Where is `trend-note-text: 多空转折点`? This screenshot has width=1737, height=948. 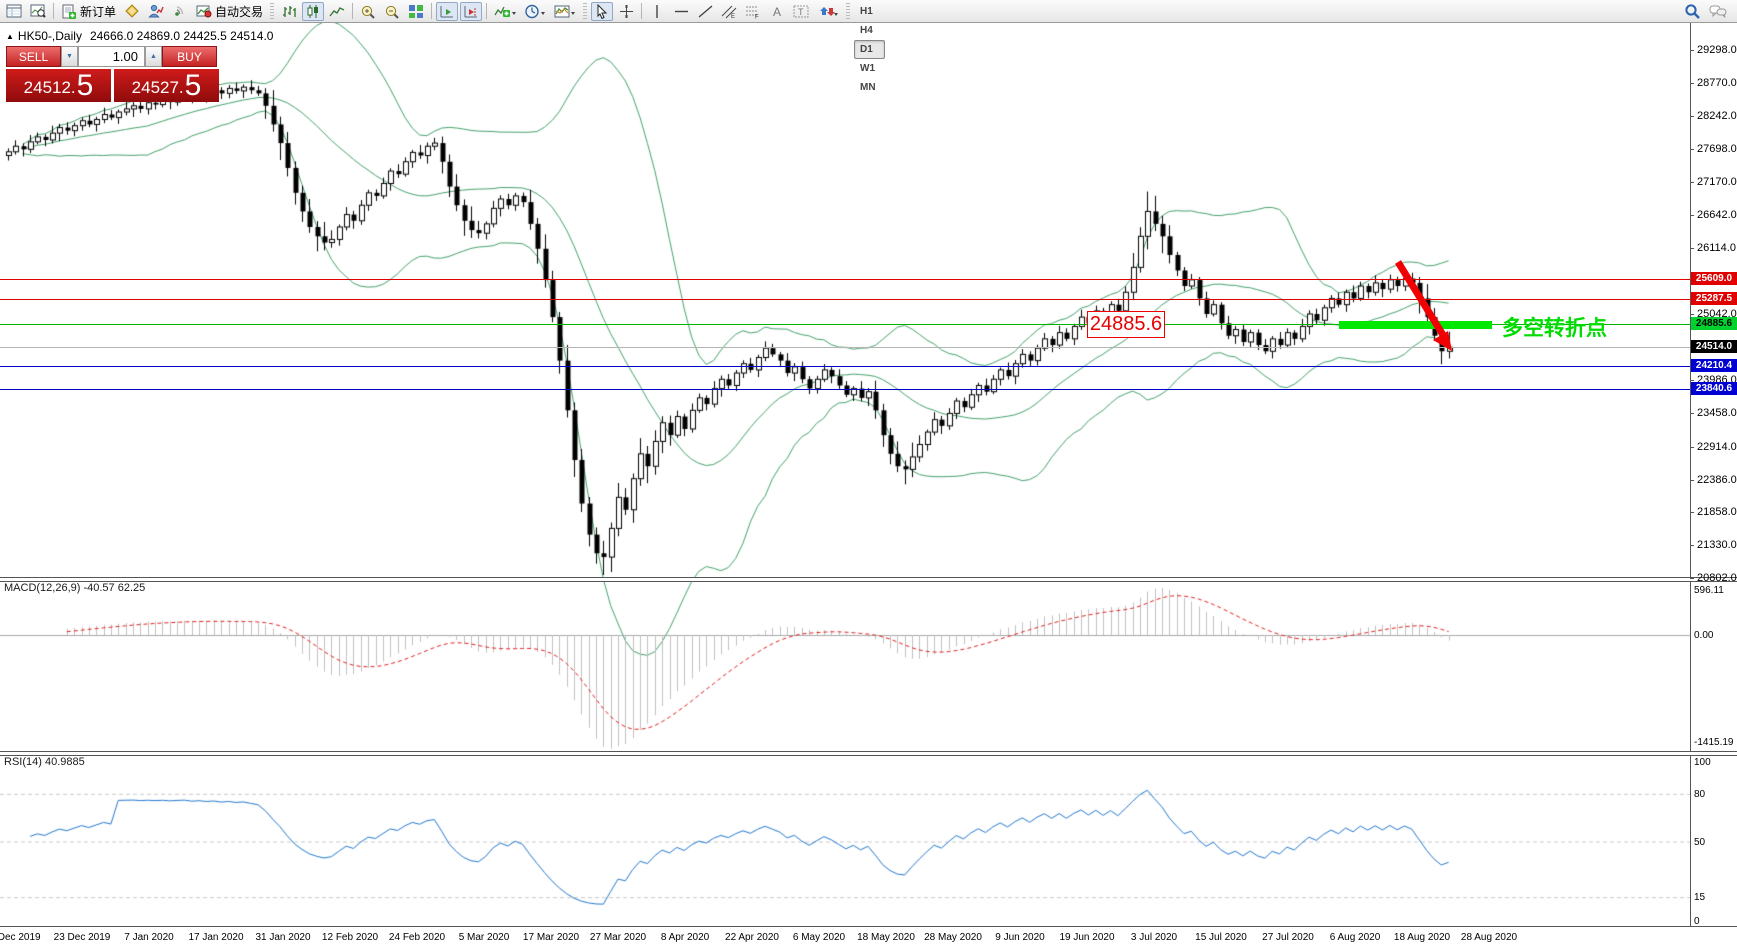 trend-note-text: 多空转折点 is located at coordinates (1554, 327).